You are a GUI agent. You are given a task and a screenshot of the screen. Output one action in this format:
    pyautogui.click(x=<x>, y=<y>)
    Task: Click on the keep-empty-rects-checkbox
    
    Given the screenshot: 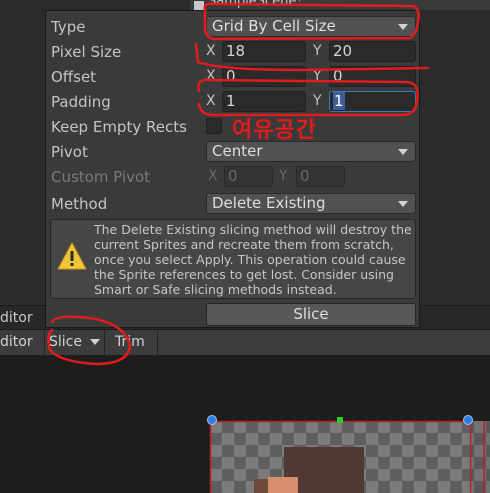 What is the action you would take?
    pyautogui.click(x=214, y=126)
    